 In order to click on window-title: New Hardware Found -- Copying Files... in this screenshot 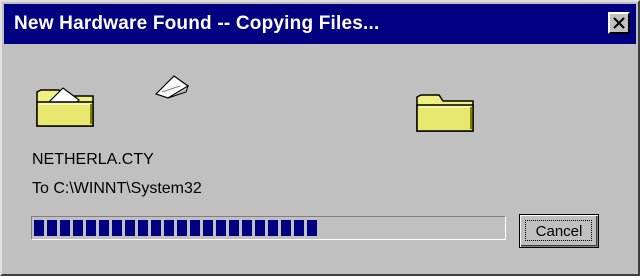, I will do `click(197, 23)`.